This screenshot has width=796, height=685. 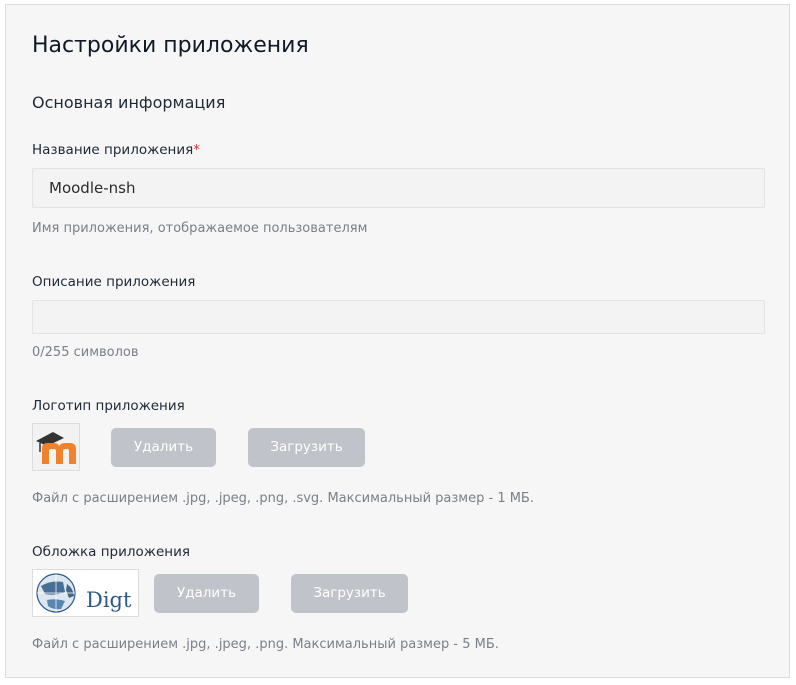 What do you see at coordinates (398, 317) in the screenshot?
I see `app-description-input` at bounding box center [398, 317].